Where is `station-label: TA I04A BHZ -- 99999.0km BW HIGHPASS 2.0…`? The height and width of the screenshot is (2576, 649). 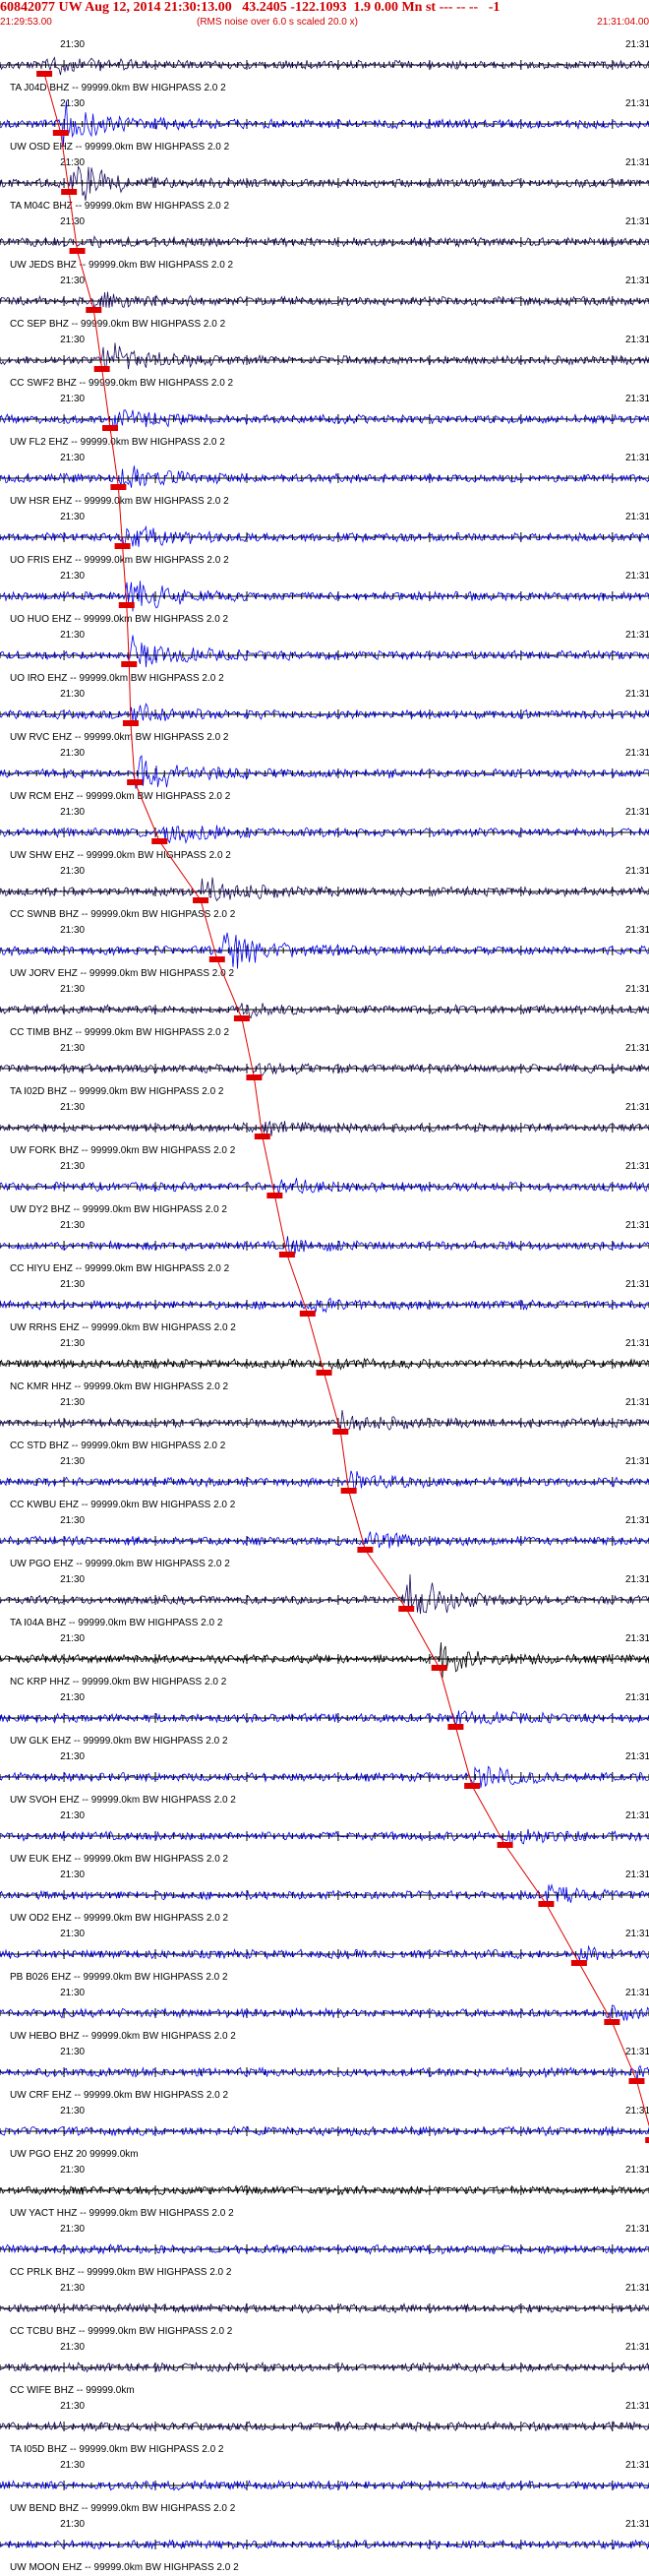 station-label: TA I04A BHZ -- 99999.0km BW HIGHPASS 2.0… is located at coordinates (116, 1623).